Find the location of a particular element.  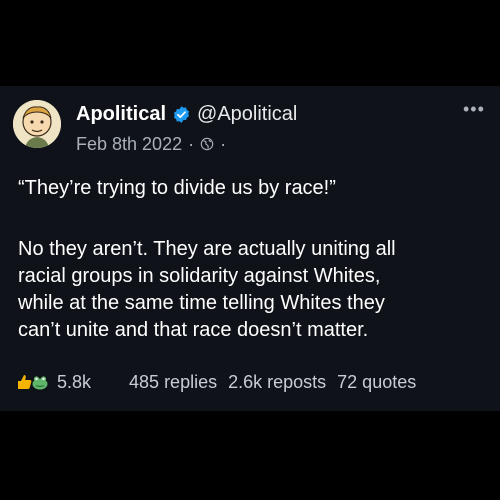

more-options-icon: ••• is located at coordinates (474, 109).